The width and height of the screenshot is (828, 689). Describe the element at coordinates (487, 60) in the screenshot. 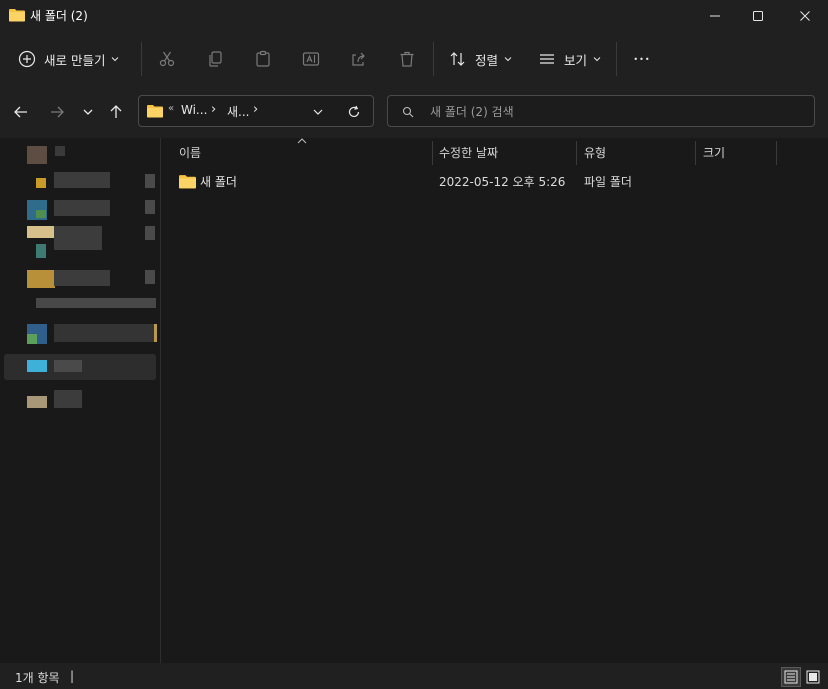

I see `sort-button-label: 정렬` at that location.